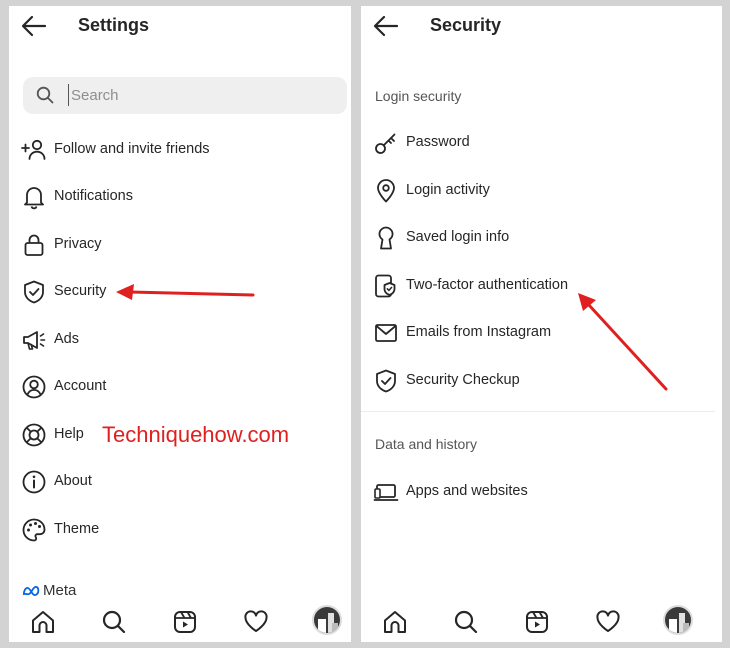  What do you see at coordinates (541, 238) in the screenshot?
I see `menu-item-saved-login-info: Saved login info` at bounding box center [541, 238].